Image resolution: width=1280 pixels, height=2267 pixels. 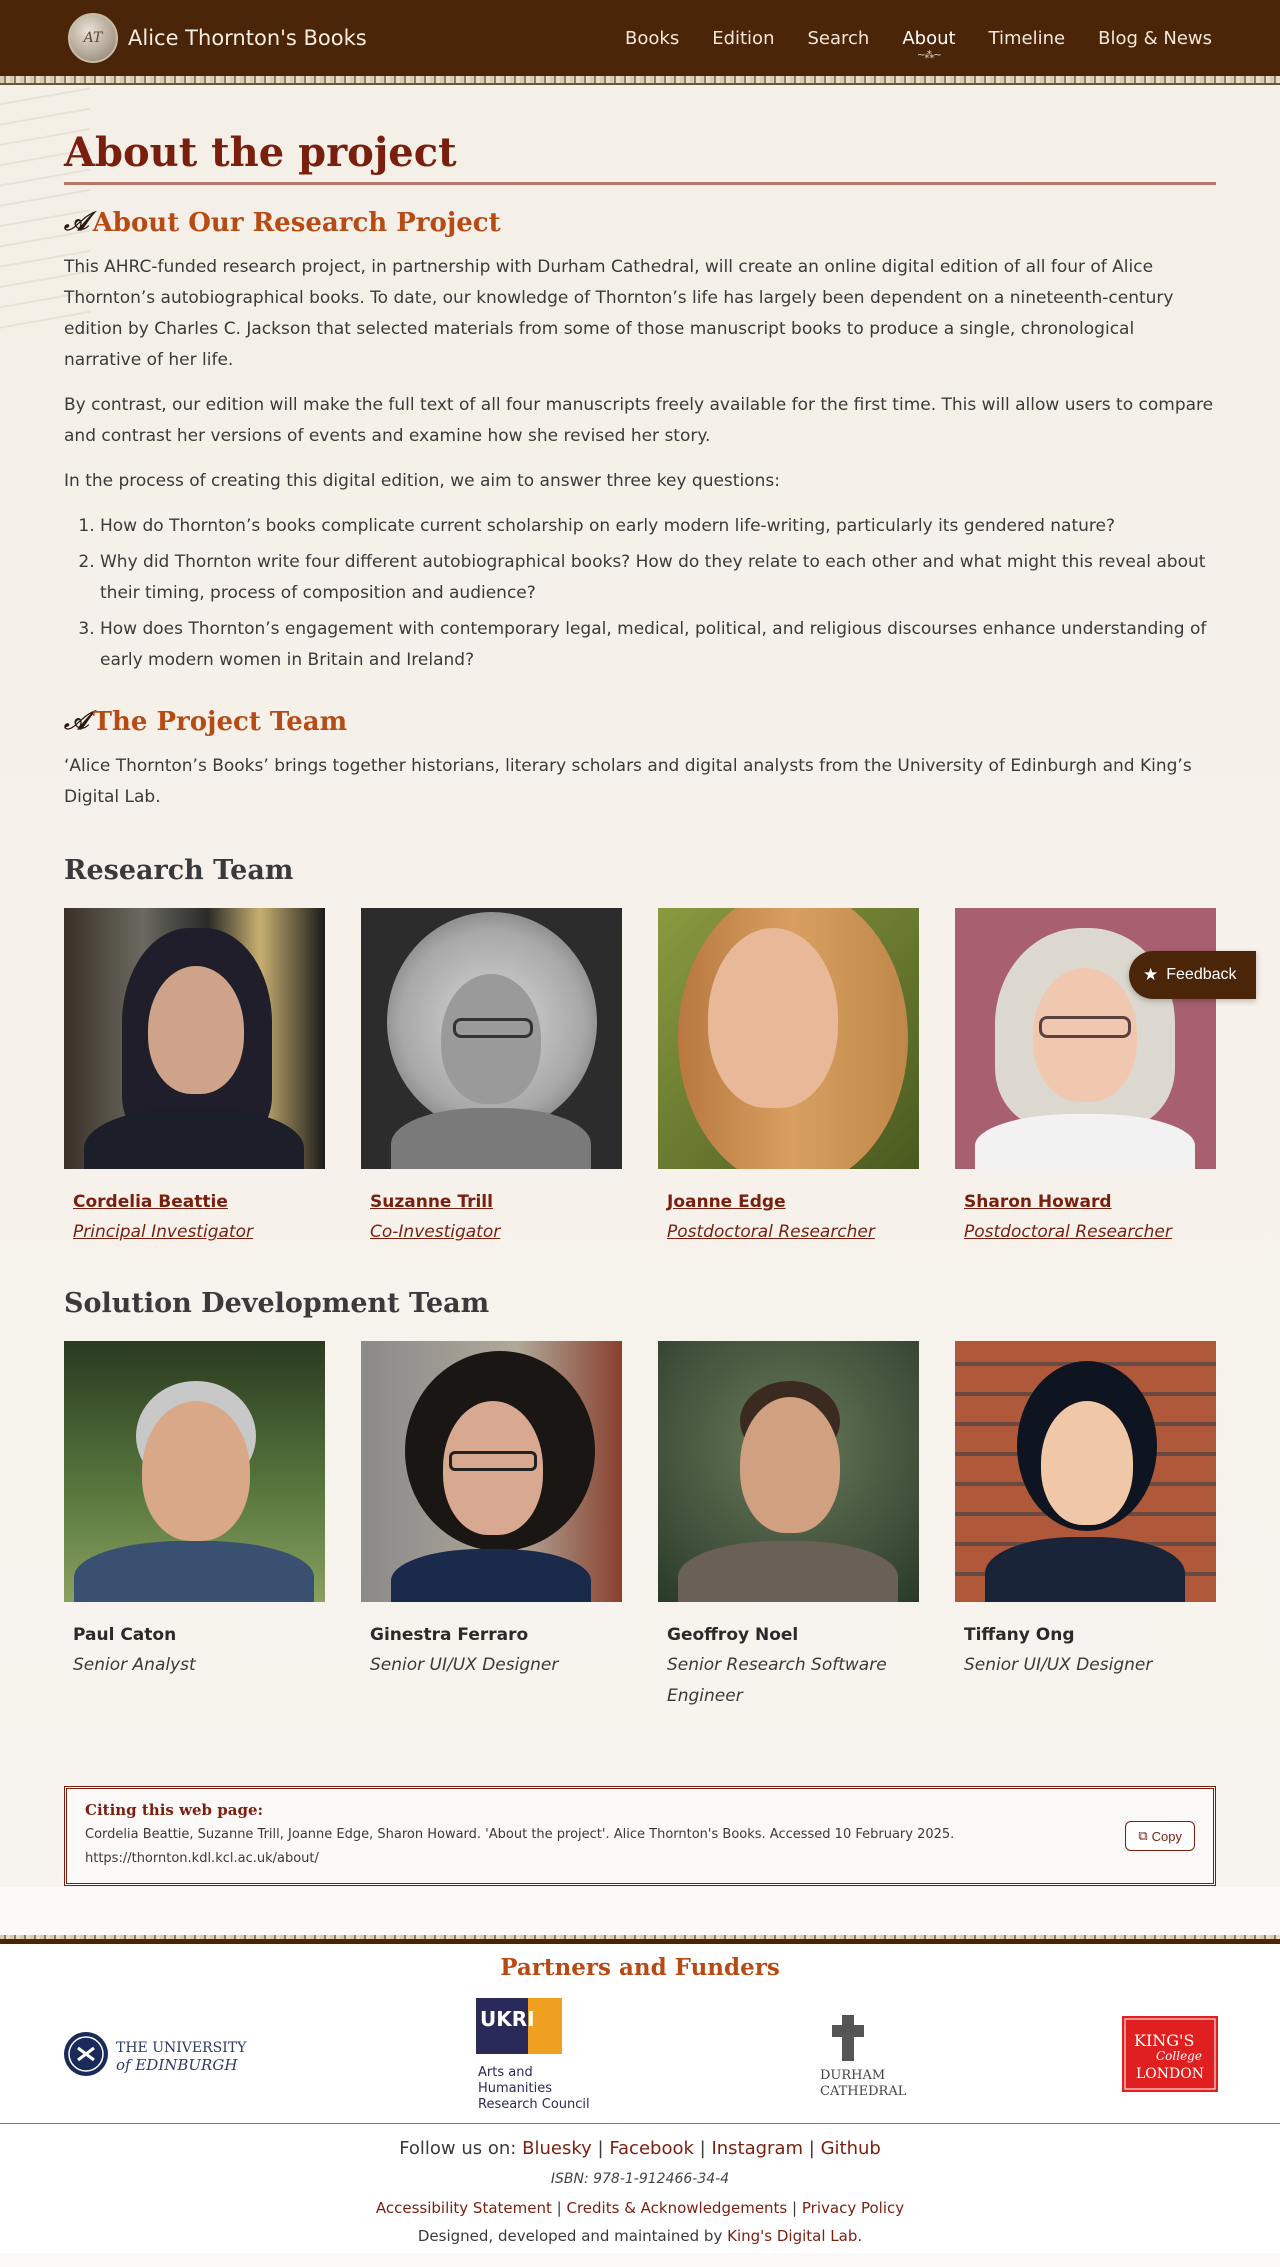 What do you see at coordinates (757, 2148) in the screenshot?
I see `social-link-instagram: Instagram` at bounding box center [757, 2148].